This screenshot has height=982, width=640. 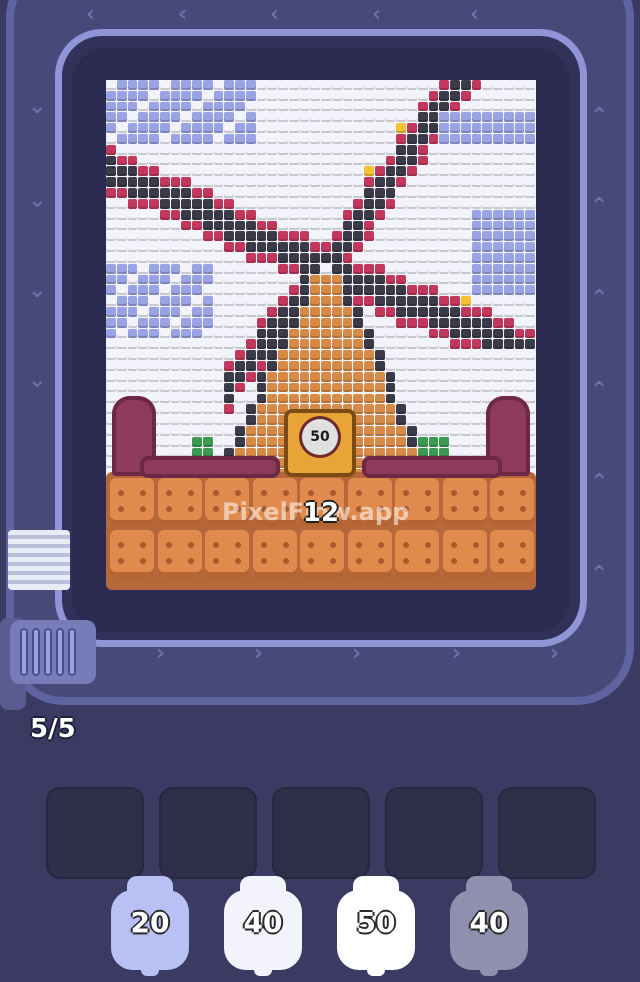 I want to click on shooter-4: 40, so click(x=489, y=926).